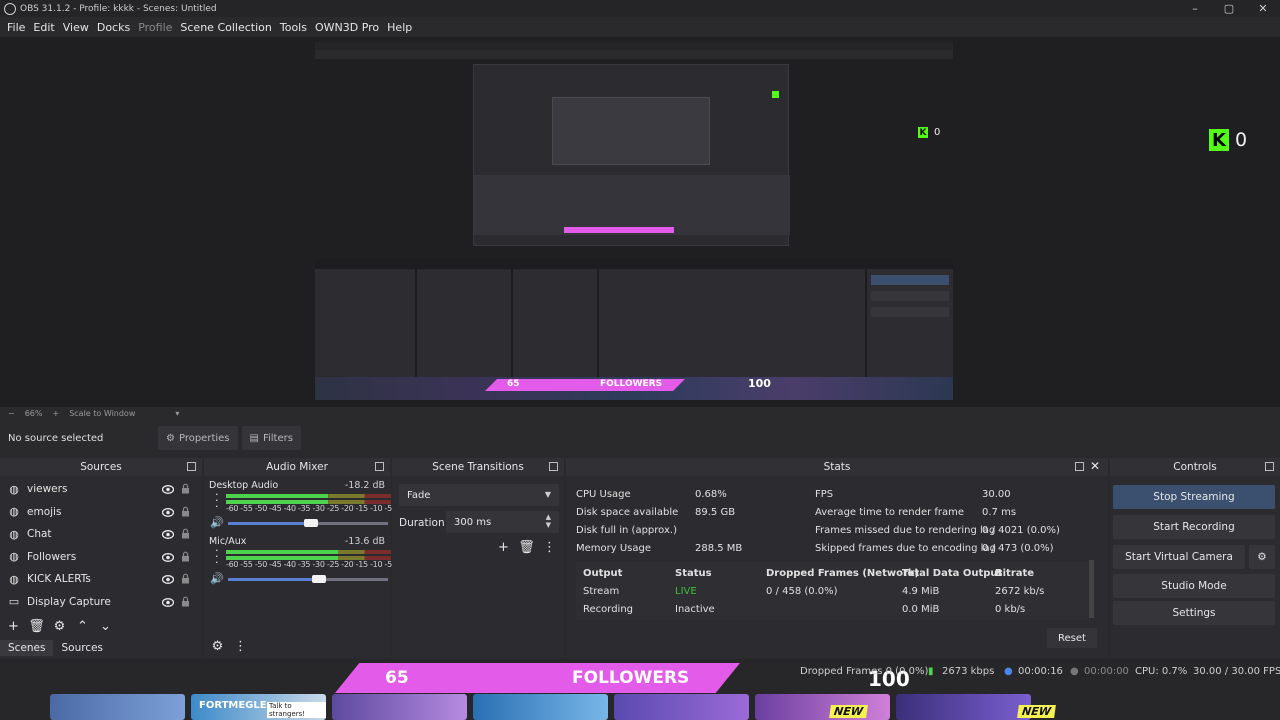 The width and height of the screenshot is (1280, 720). What do you see at coordinates (76, 27) in the screenshot?
I see `menu-view: View` at bounding box center [76, 27].